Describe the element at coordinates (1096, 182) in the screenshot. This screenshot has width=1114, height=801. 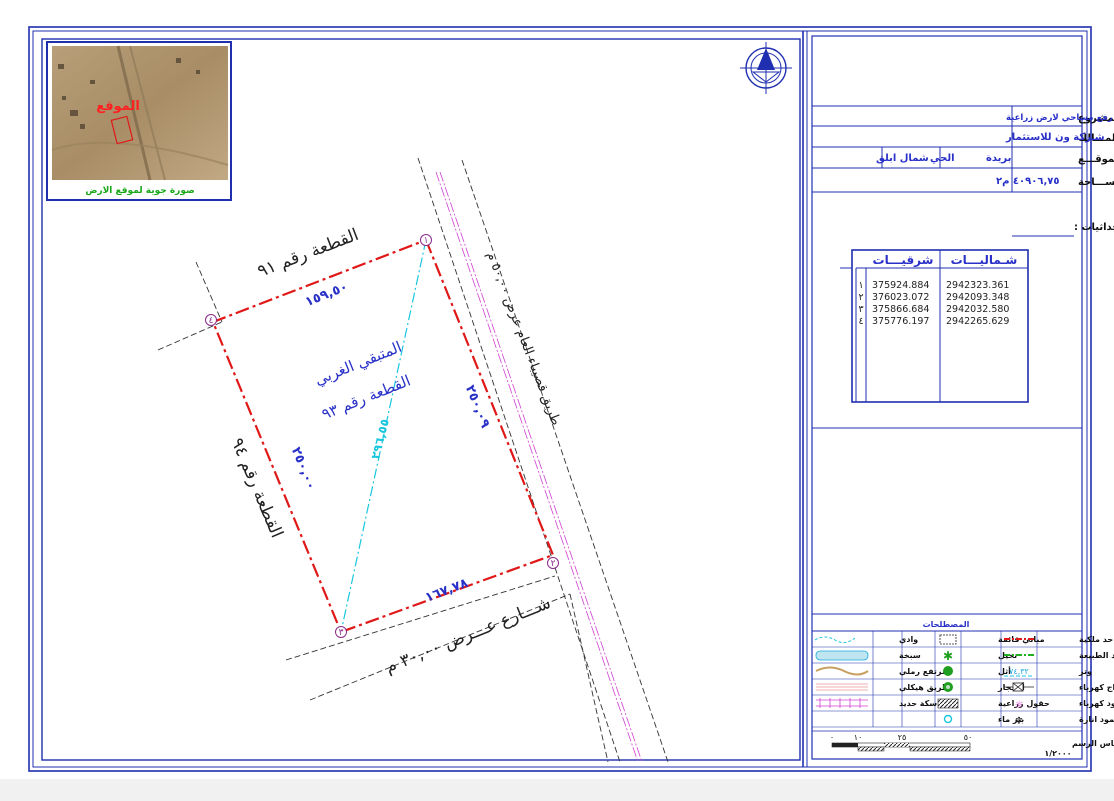
I see `area-label: المســـاحة` at that location.